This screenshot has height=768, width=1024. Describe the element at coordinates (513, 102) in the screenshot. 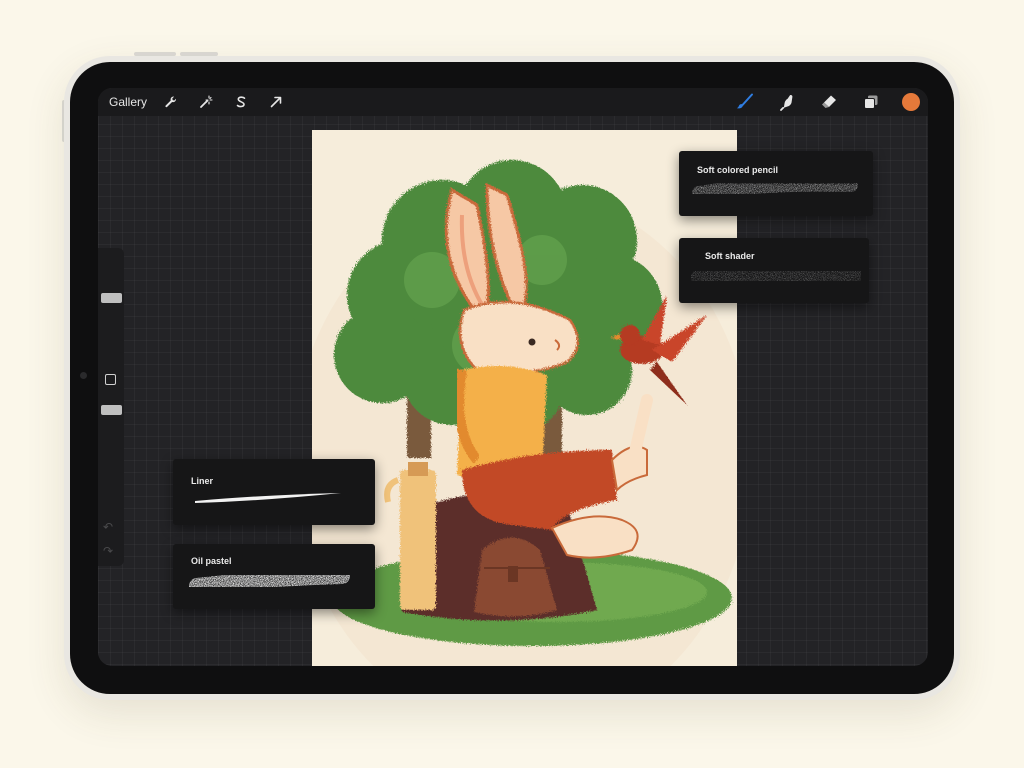

I see `top-toolbar: Gallery` at that location.